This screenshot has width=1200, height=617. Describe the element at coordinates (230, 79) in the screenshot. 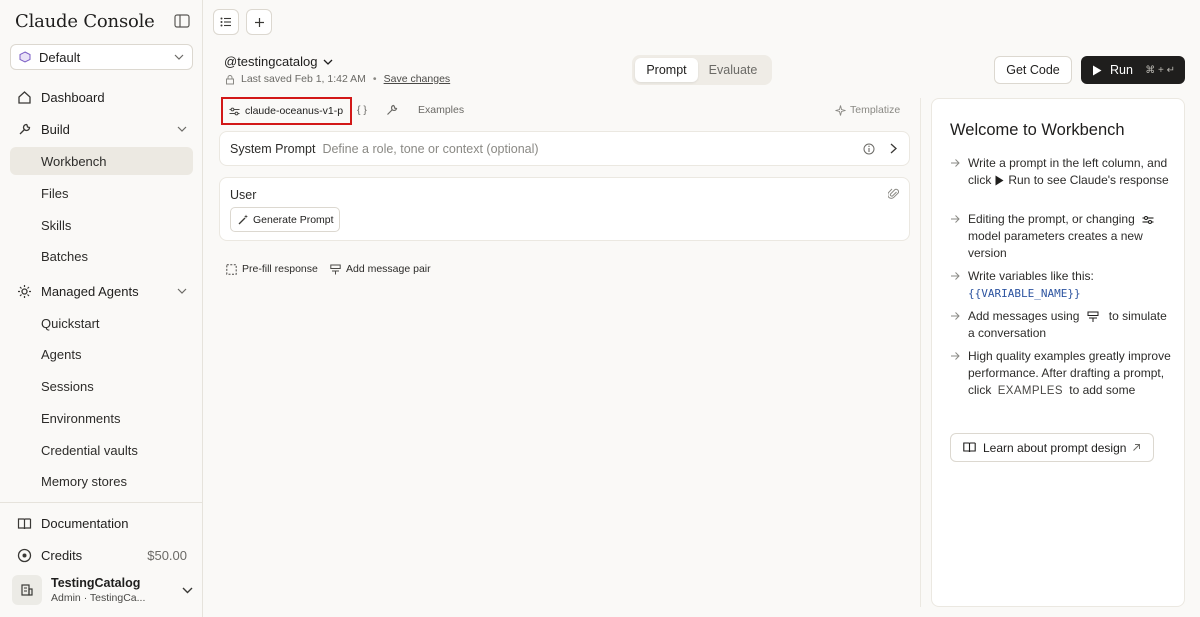

I see `lock-icon` at that location.